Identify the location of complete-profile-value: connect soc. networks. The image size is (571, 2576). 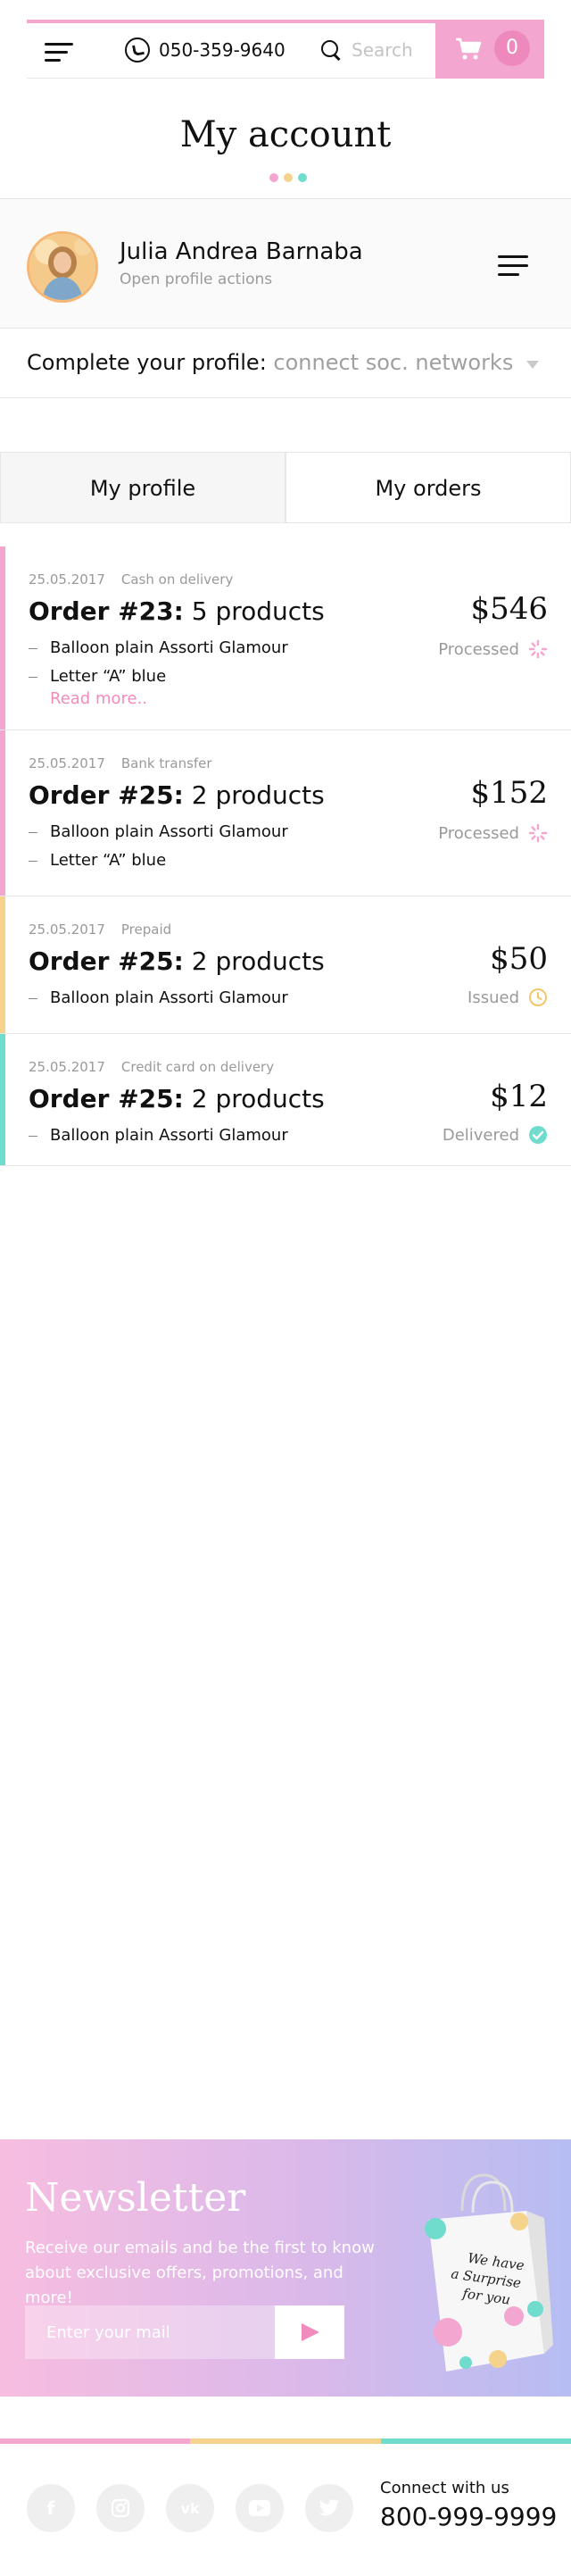
(393, 362).